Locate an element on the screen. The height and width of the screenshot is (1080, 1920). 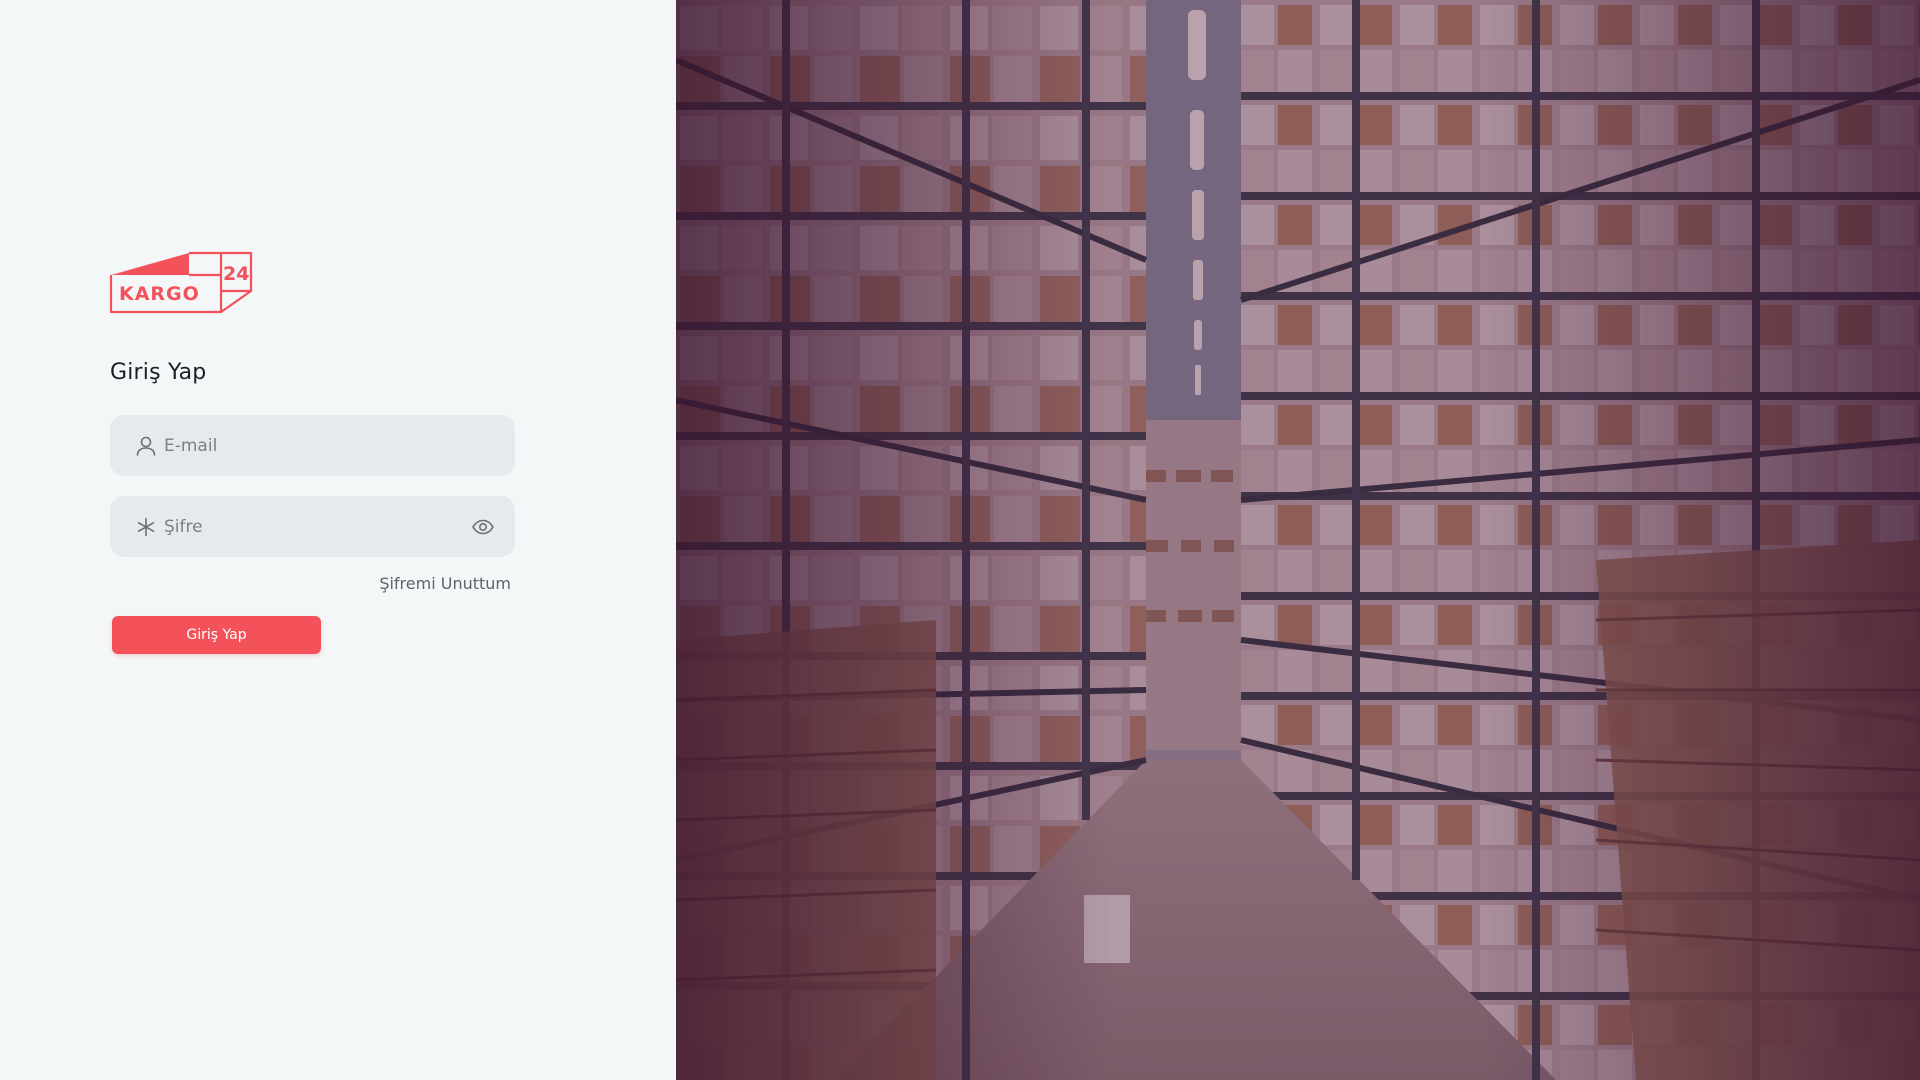
email-input is located at coordinates (309, 445).